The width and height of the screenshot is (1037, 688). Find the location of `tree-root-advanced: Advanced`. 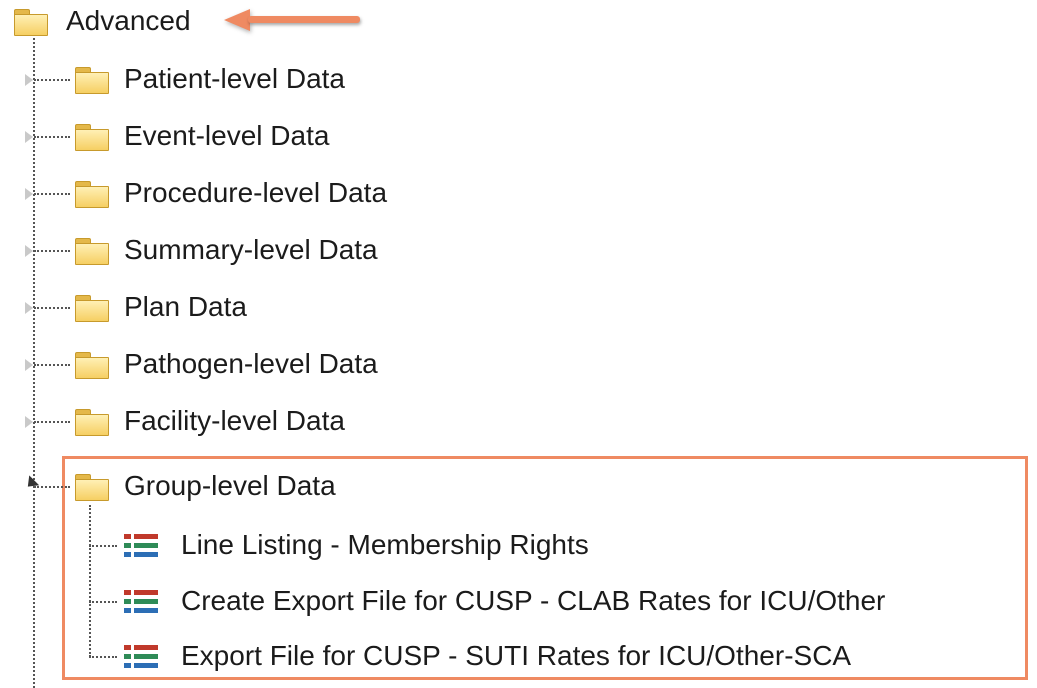

tree-root-advanced: Advanced is located at coordinates (130, 22).